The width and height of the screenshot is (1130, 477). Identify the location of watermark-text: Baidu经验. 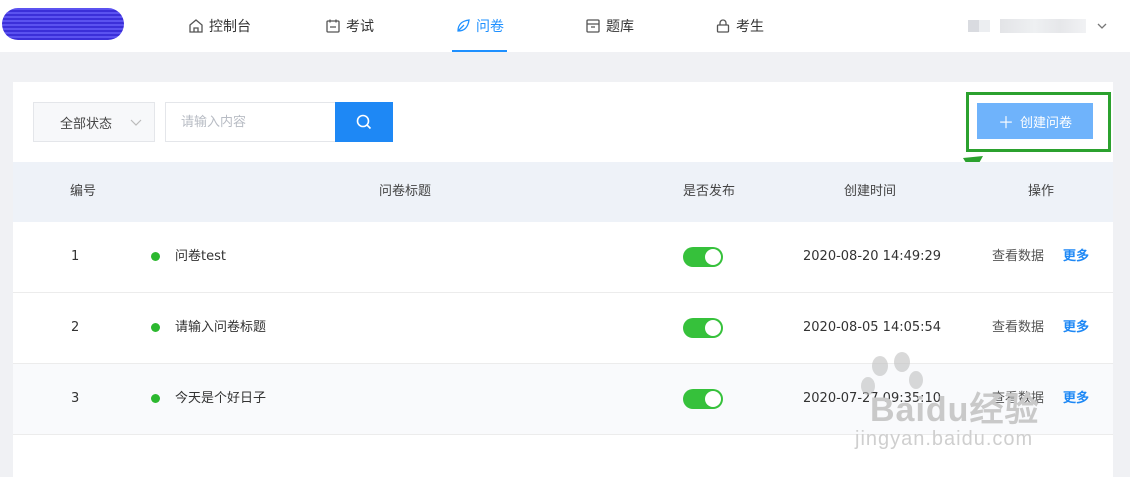
(955, 410).